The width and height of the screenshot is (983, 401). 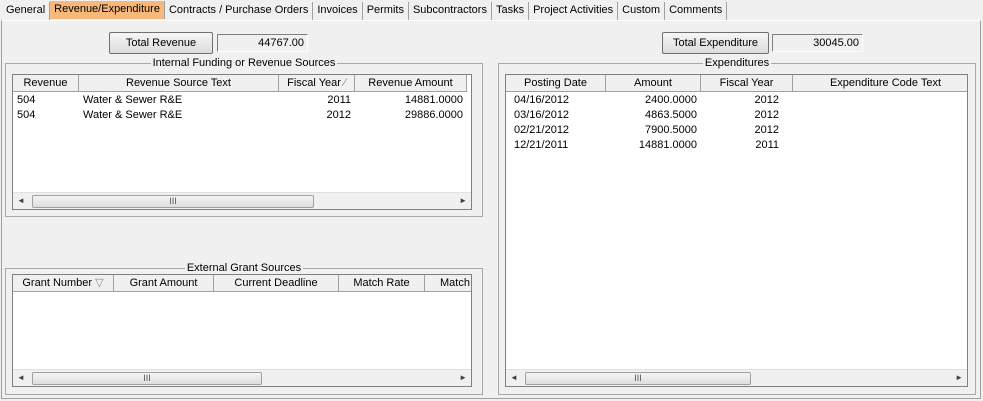 I want to click on col-revenue-amount: Revenue Amount, so click(x=411, y=83).